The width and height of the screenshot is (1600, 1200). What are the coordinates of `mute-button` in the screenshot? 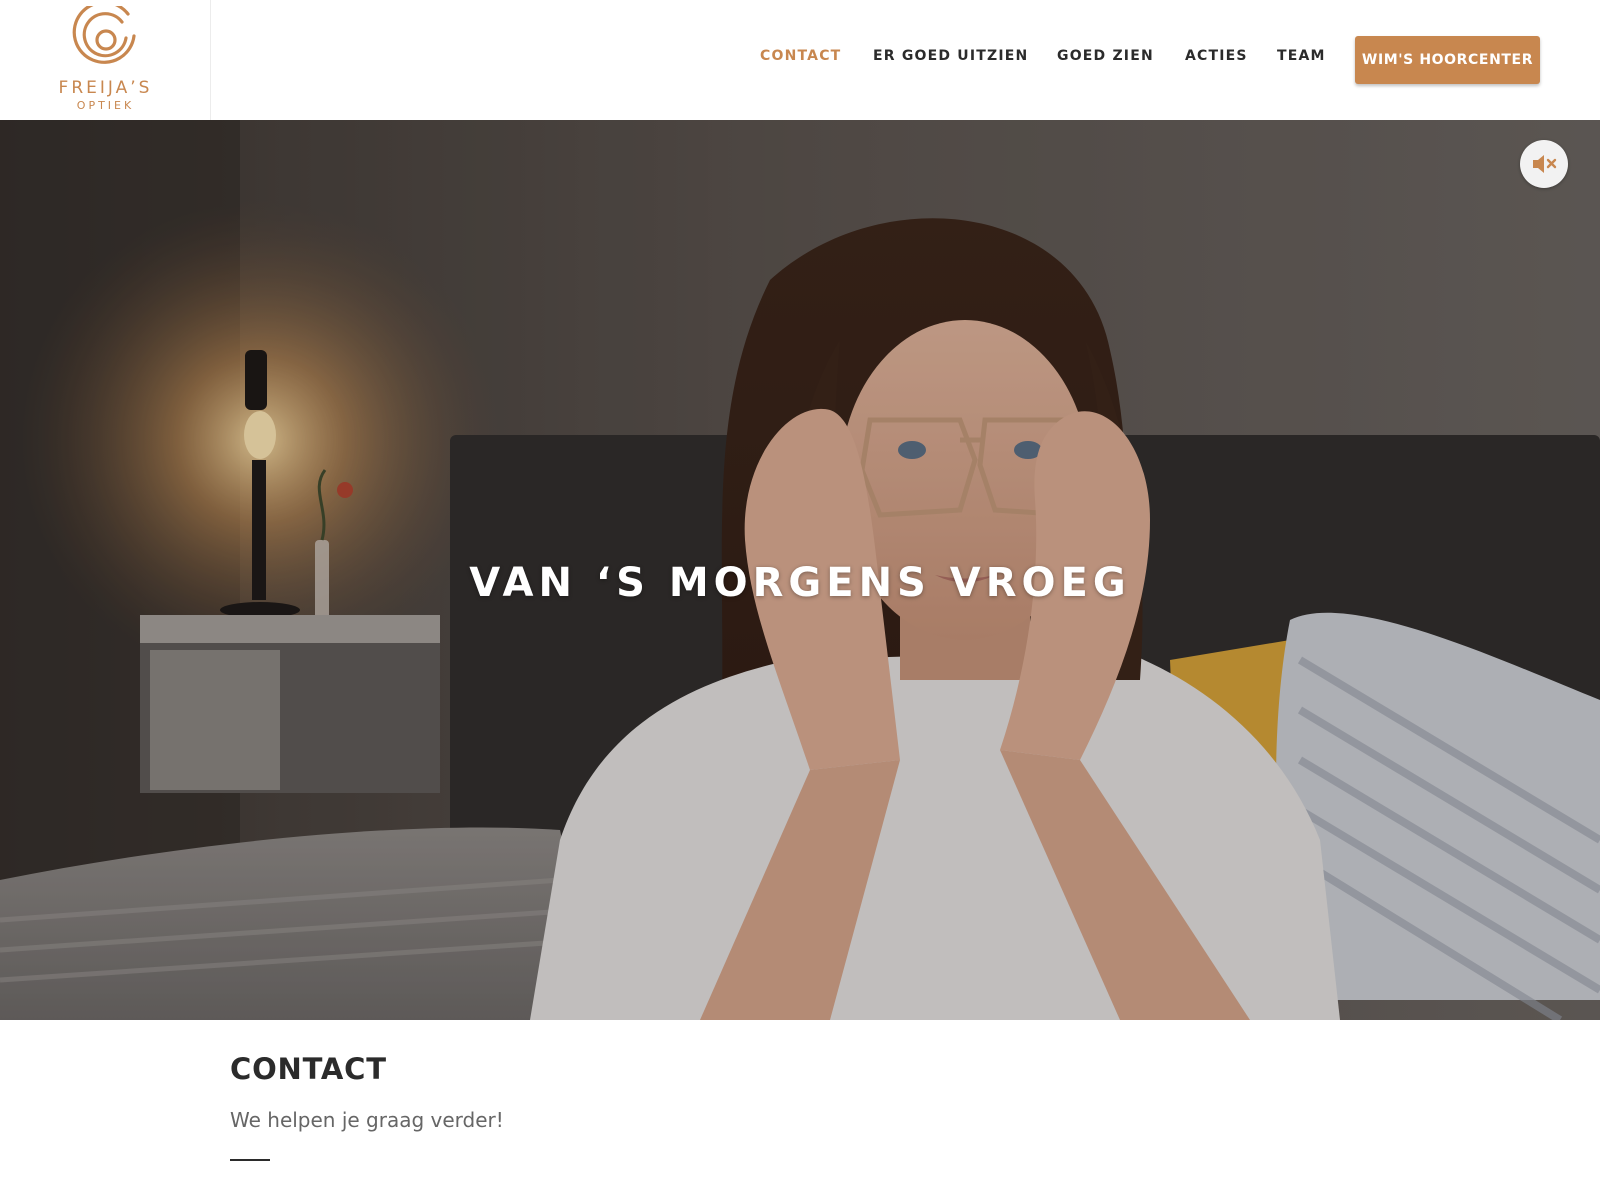 It's located at (1544, 164).